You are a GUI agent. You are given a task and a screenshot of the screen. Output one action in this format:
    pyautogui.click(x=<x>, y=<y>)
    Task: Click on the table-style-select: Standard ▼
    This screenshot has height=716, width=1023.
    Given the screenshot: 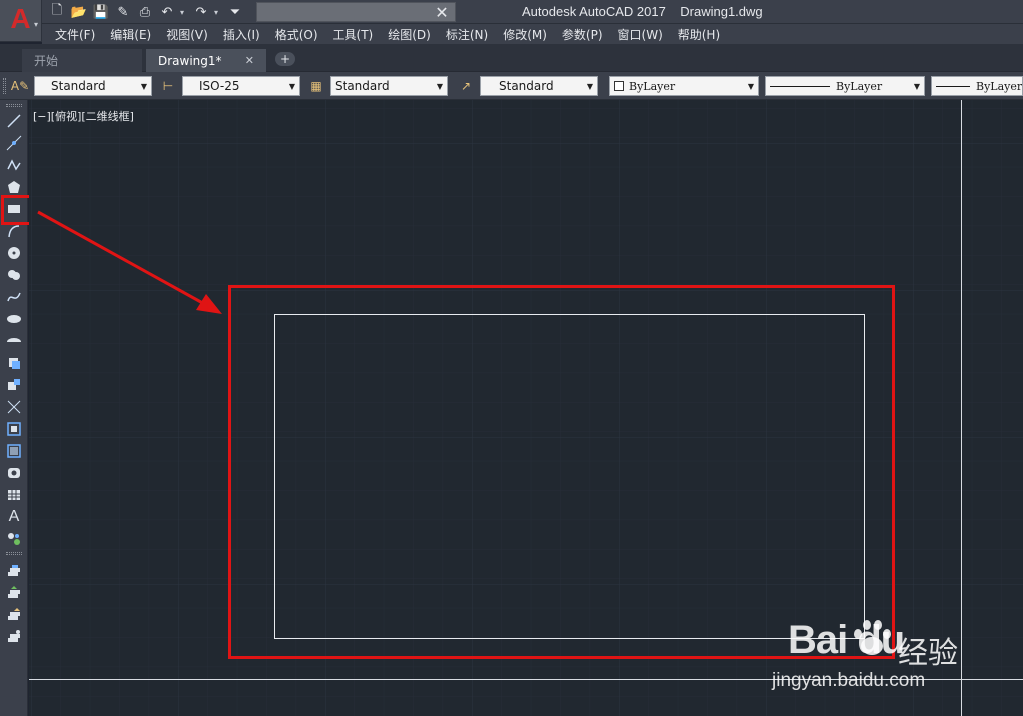 What is the action you would take?
    pyautogui.click(x=389, y=86)
    